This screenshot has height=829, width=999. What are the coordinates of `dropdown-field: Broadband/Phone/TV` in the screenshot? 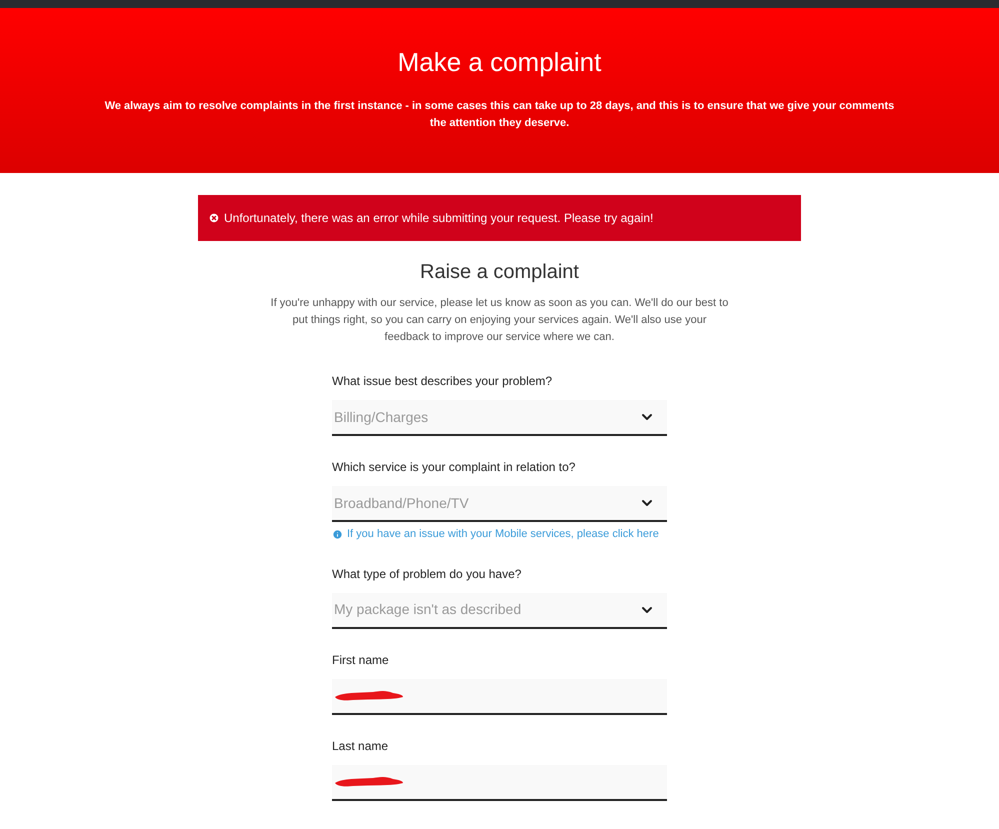 It's located at (499, 504).